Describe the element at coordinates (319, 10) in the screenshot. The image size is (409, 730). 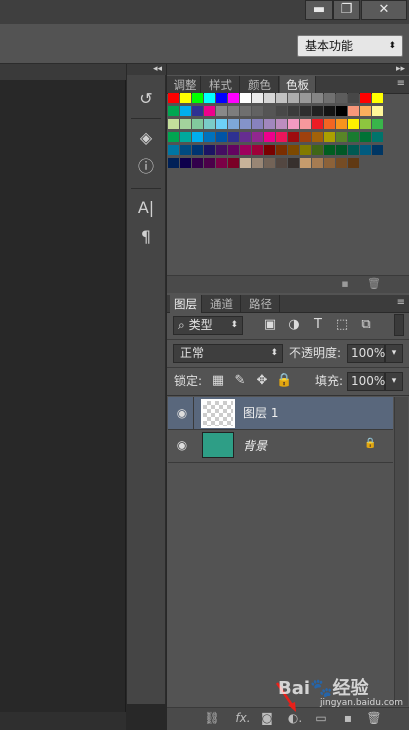
I see `minimize-button: ▬` at that location.